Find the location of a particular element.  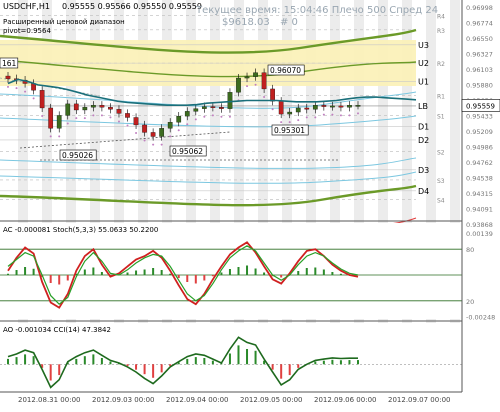

price-tick-label: 0.94315 is located at coordinates (479, 194).